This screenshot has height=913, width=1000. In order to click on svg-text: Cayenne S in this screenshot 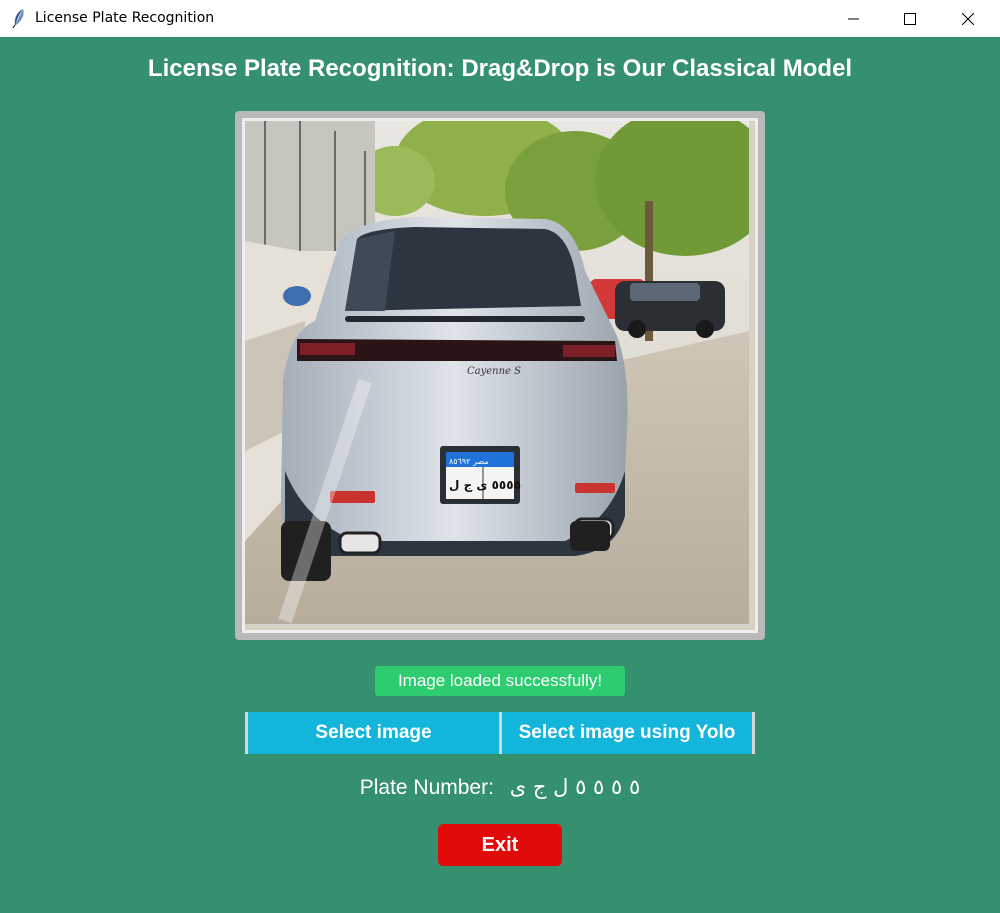, I will do `click(494, 371)`.